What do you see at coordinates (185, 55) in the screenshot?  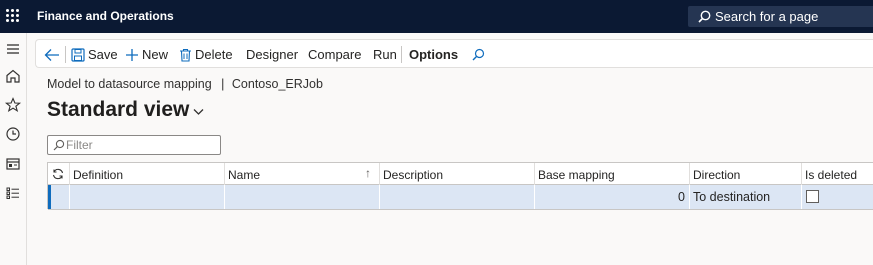 I see `trash-icon` at bounding box center [185, 55].